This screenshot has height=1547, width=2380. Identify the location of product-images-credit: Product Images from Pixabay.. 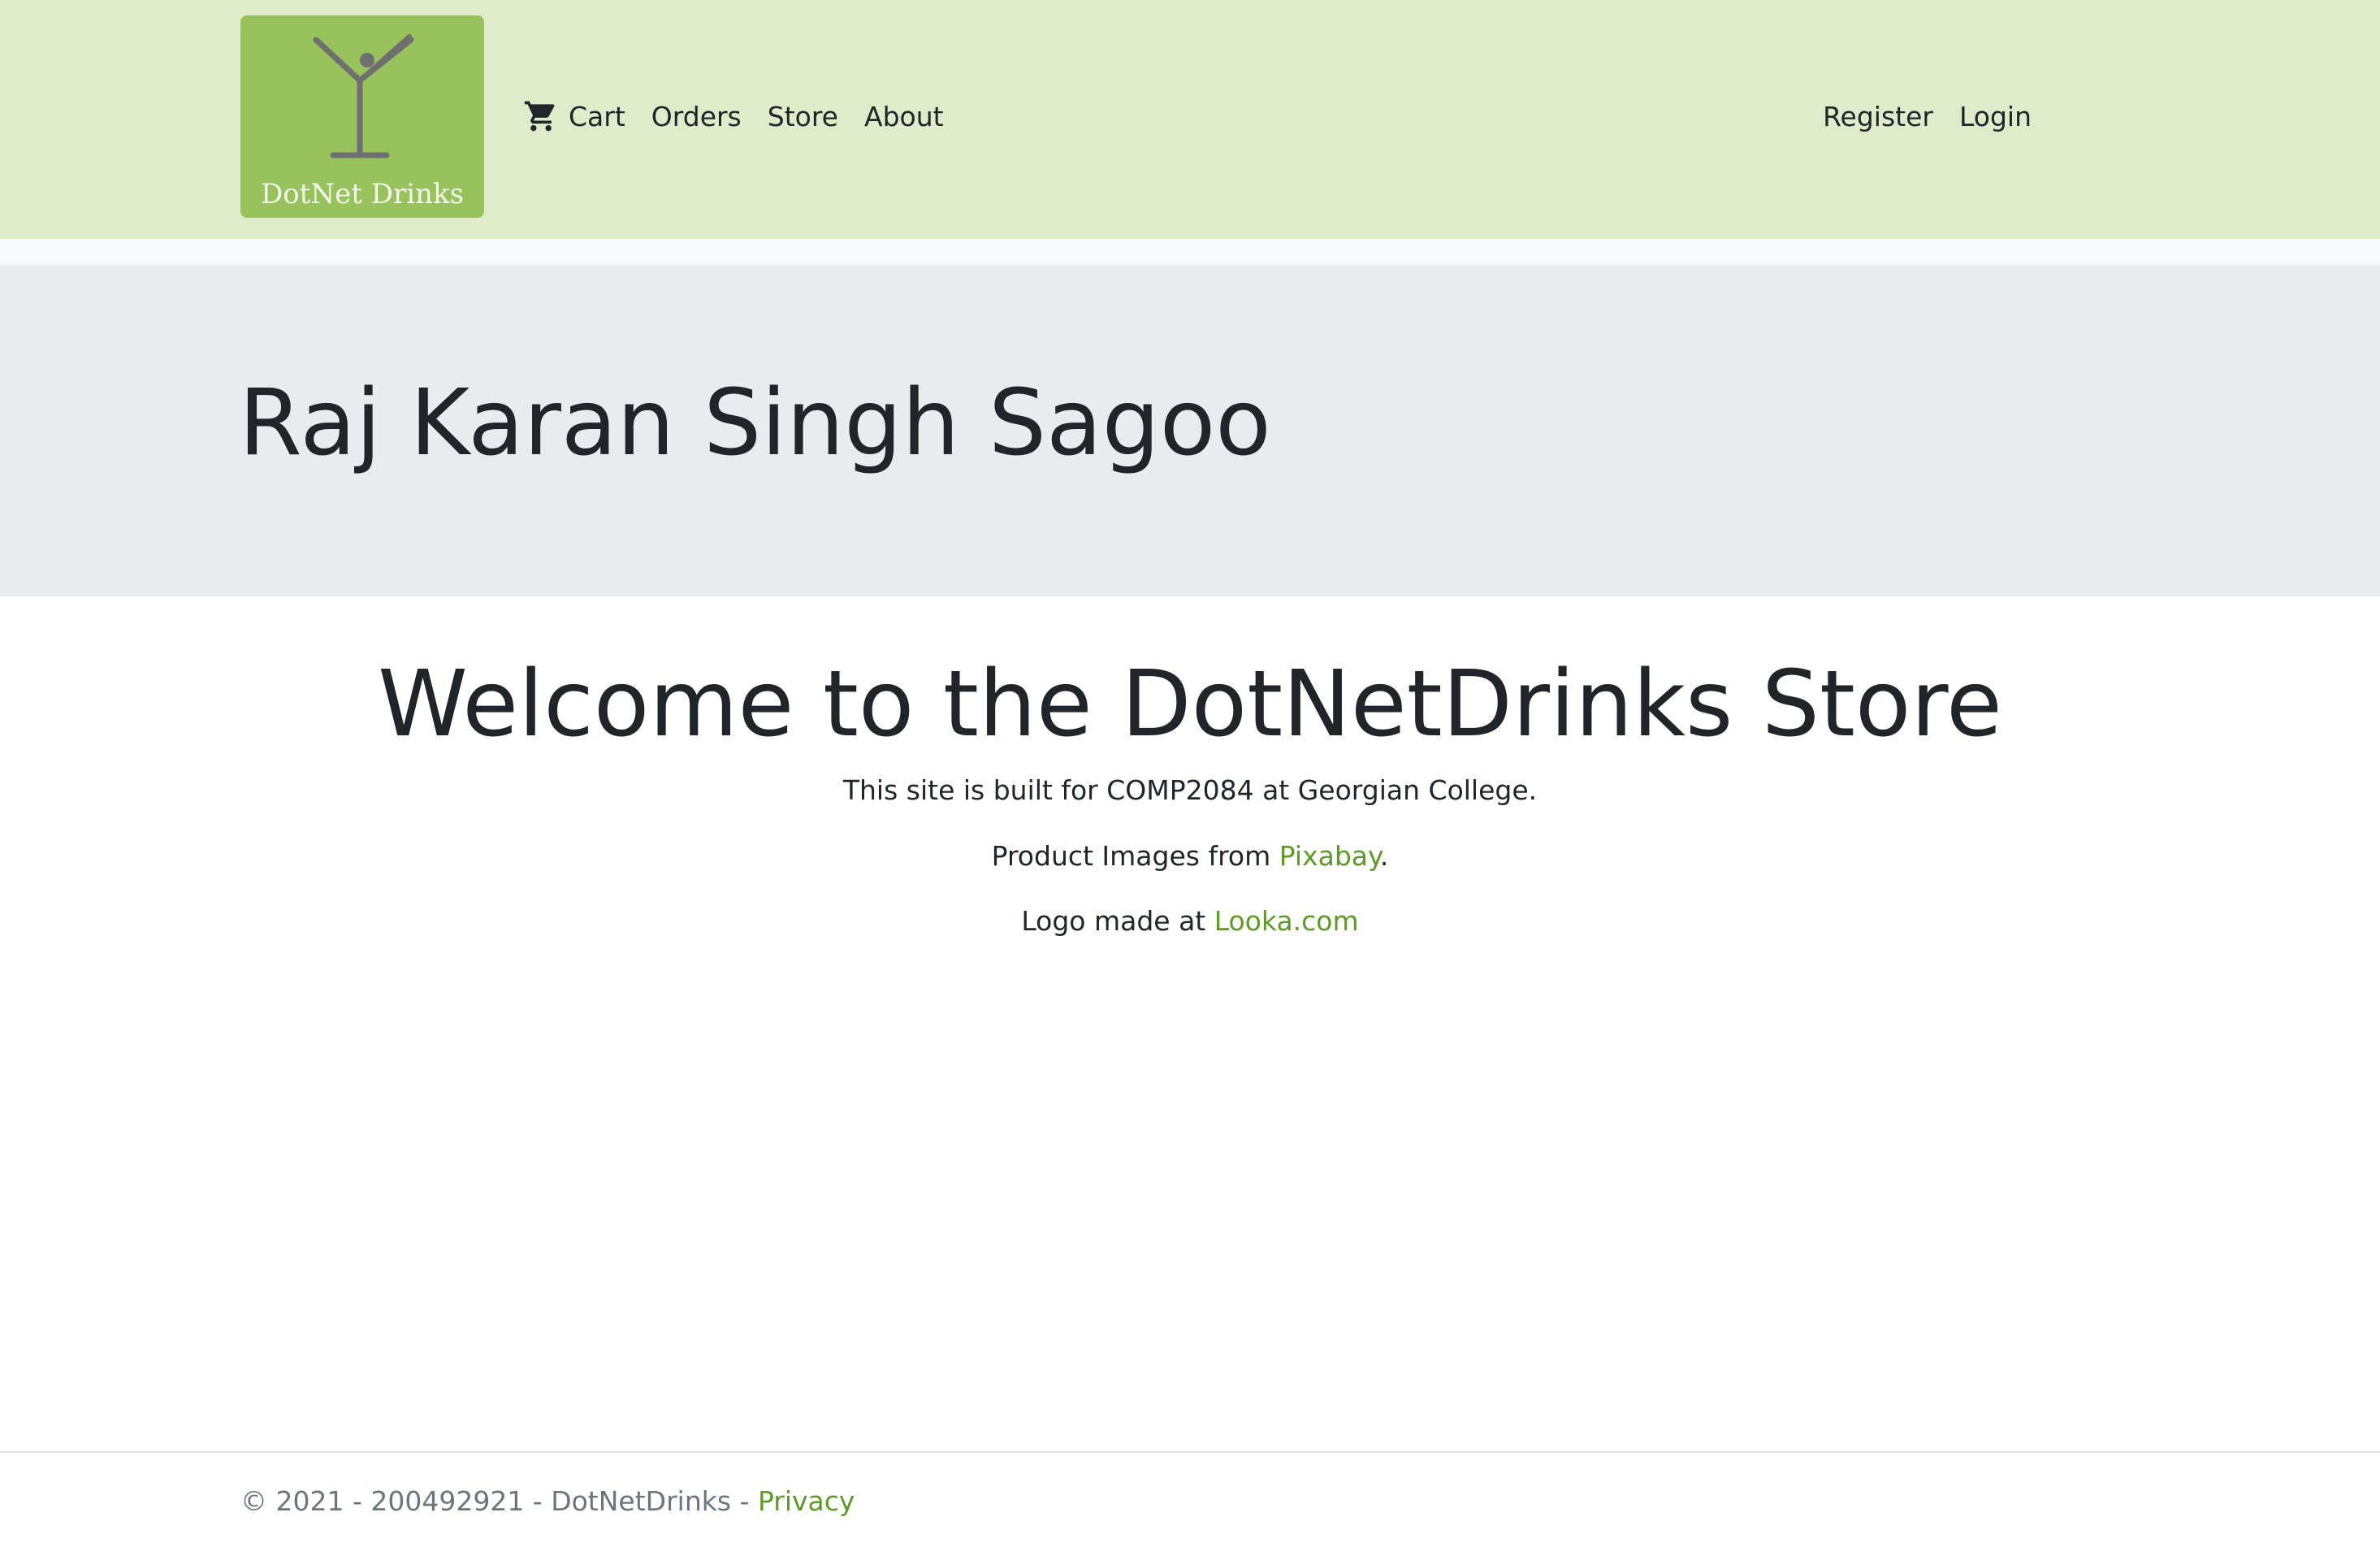
(1190, 856).